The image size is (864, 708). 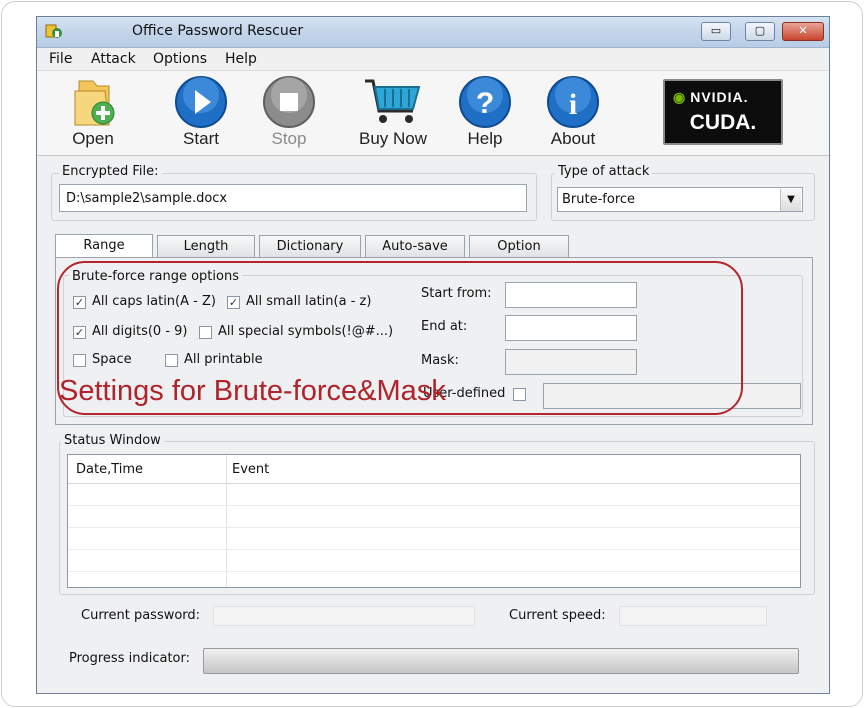 What do you see at coordinates (250, 469) in the screenshot?
I see `column-event: Event` at bounding box center [250, 469].